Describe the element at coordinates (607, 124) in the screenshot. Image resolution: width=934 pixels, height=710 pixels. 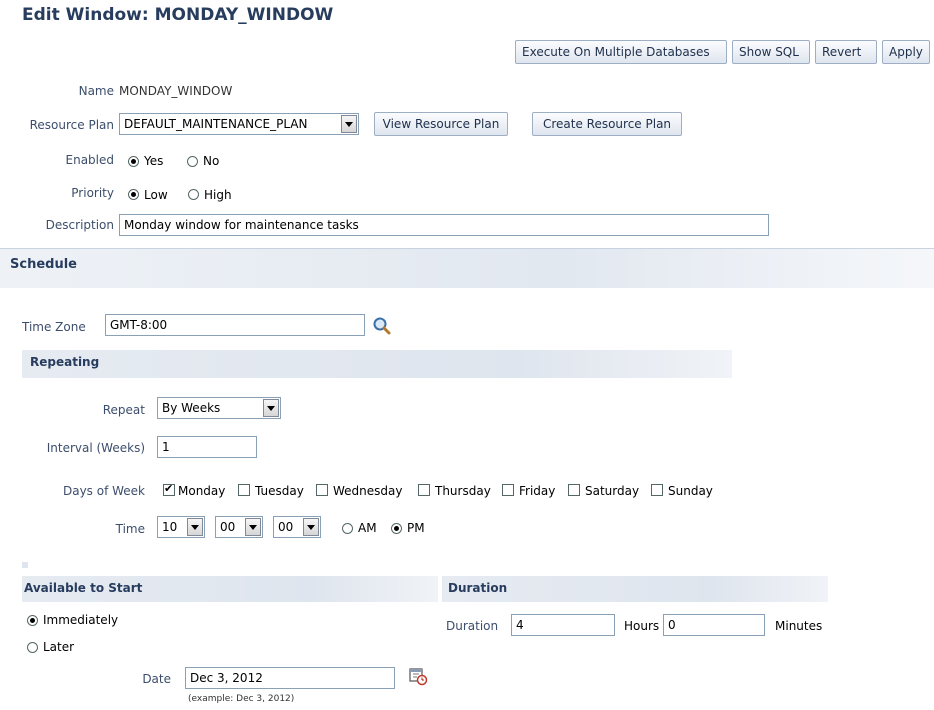
I see `create-resource-plan-button: Create Resource Plan` at that location.